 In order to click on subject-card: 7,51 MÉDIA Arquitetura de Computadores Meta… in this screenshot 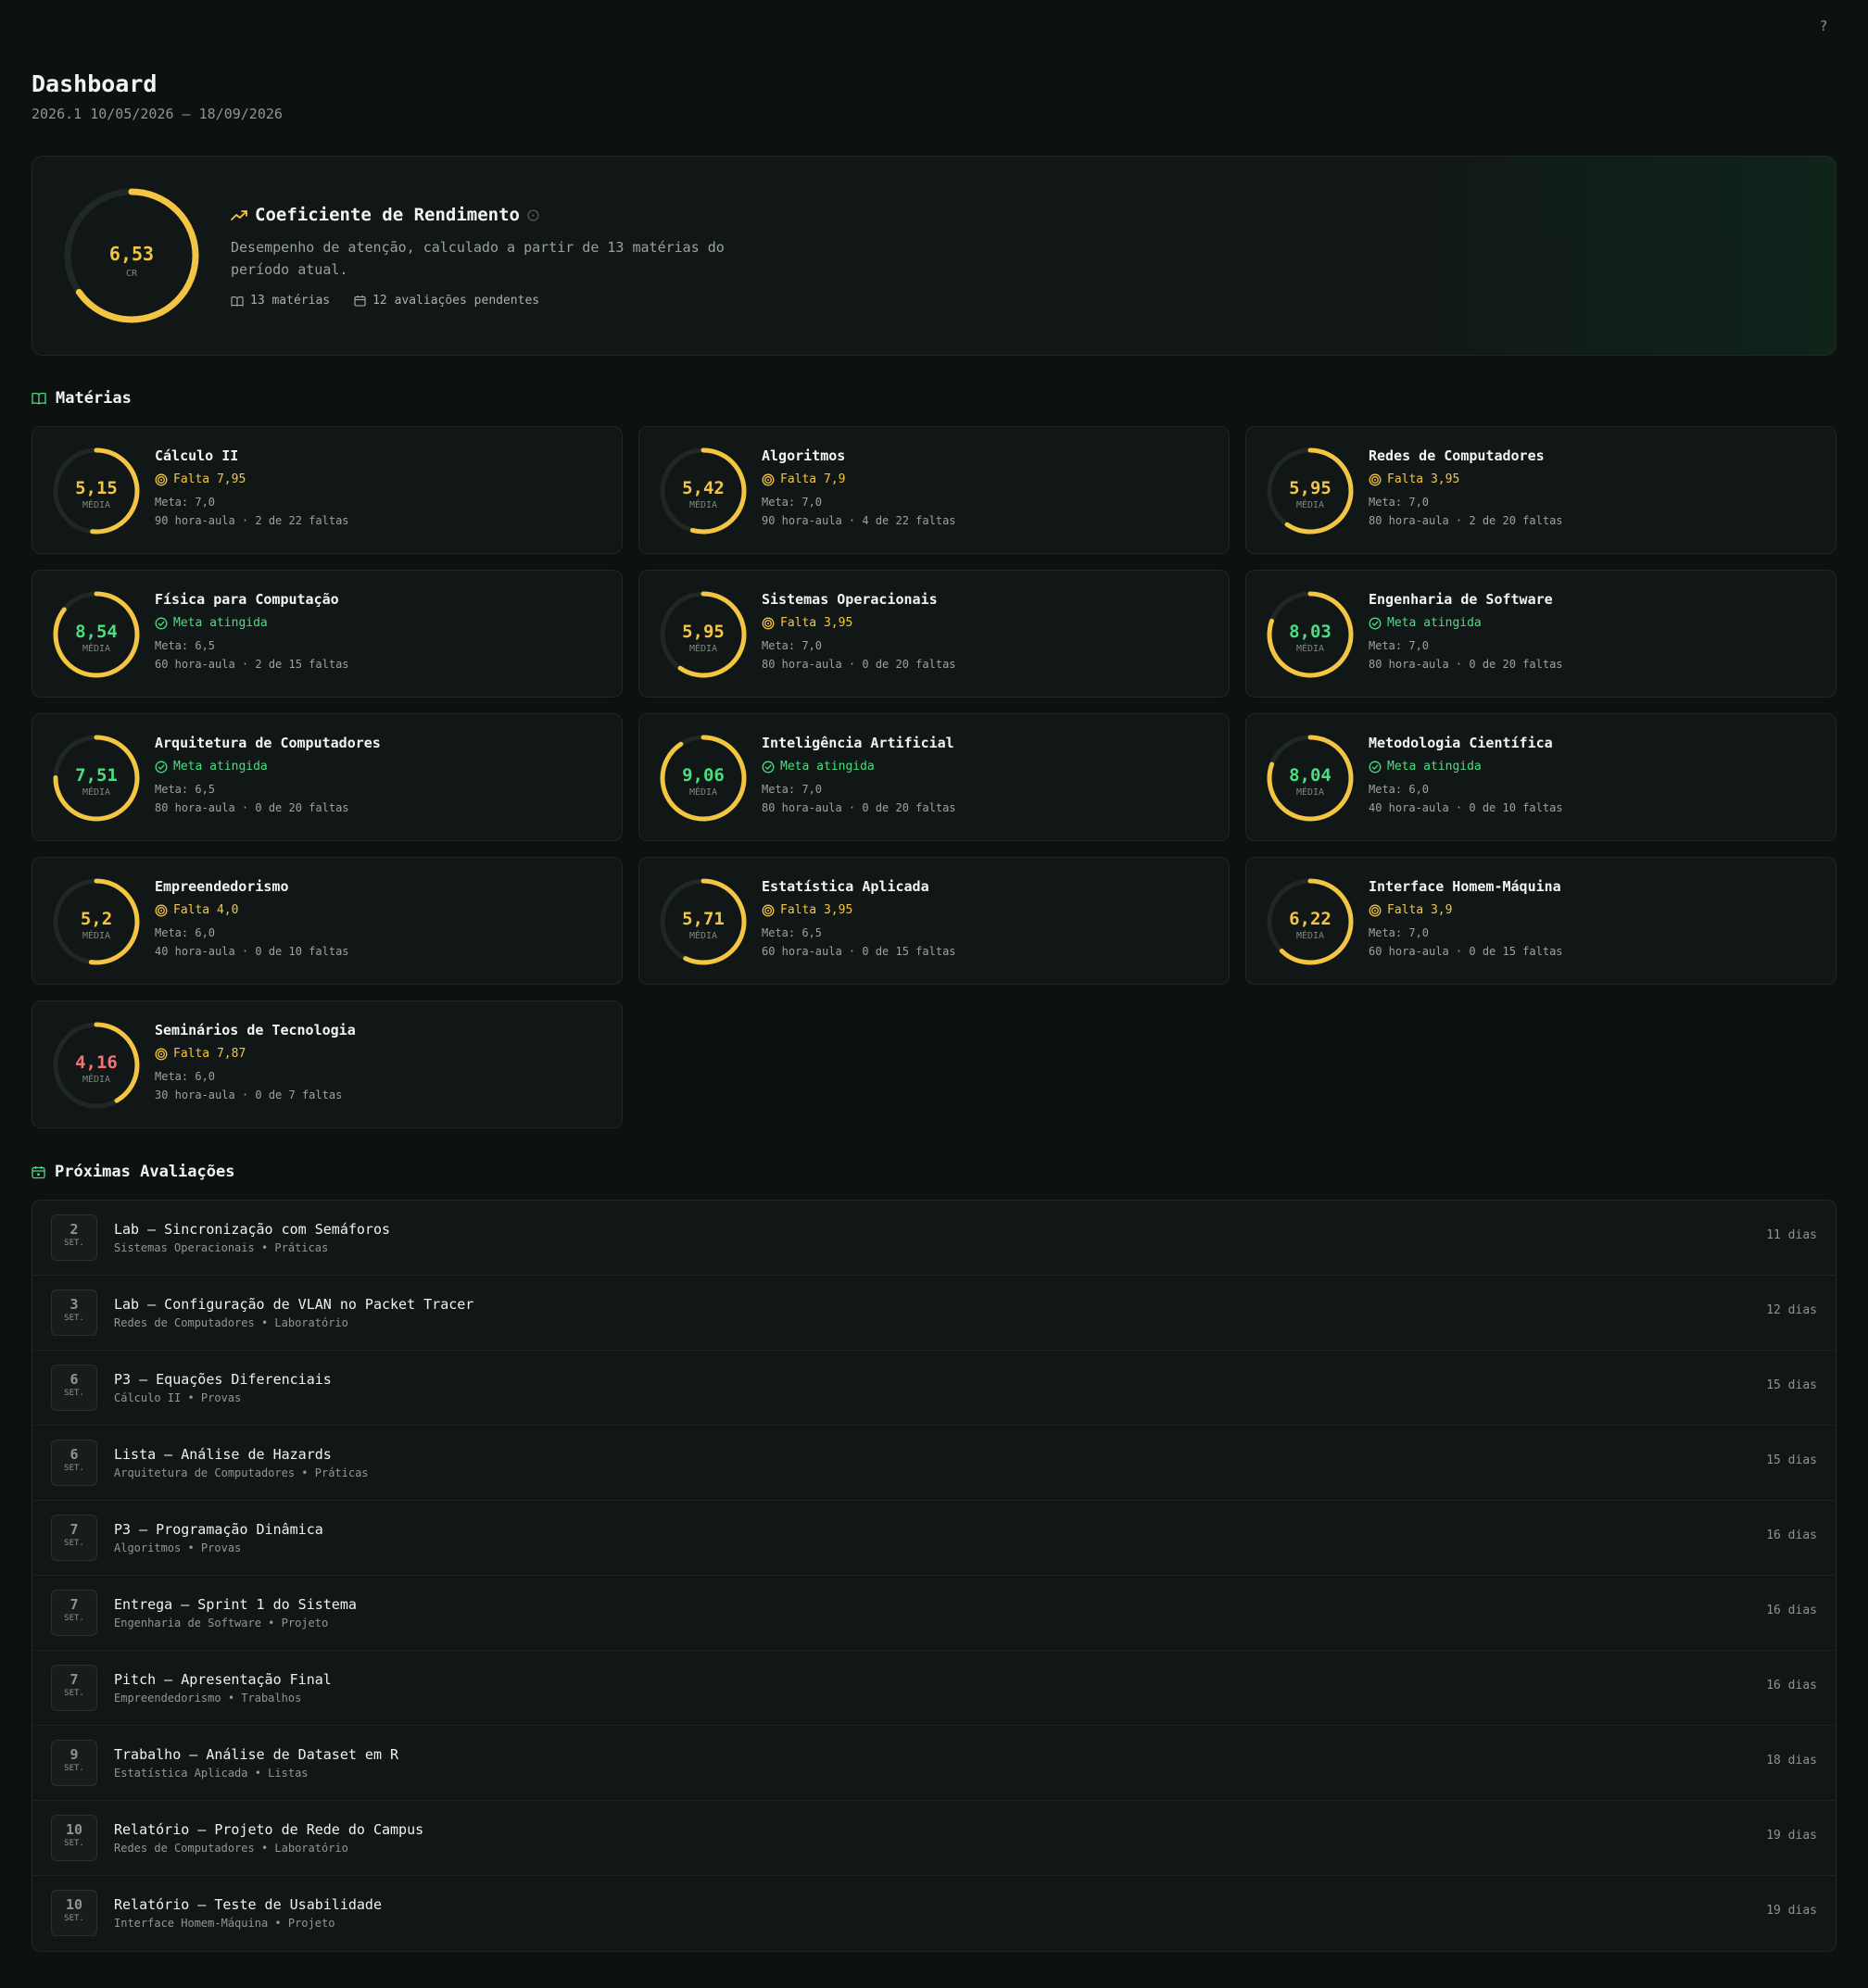, I will do `click(327, 777)`.